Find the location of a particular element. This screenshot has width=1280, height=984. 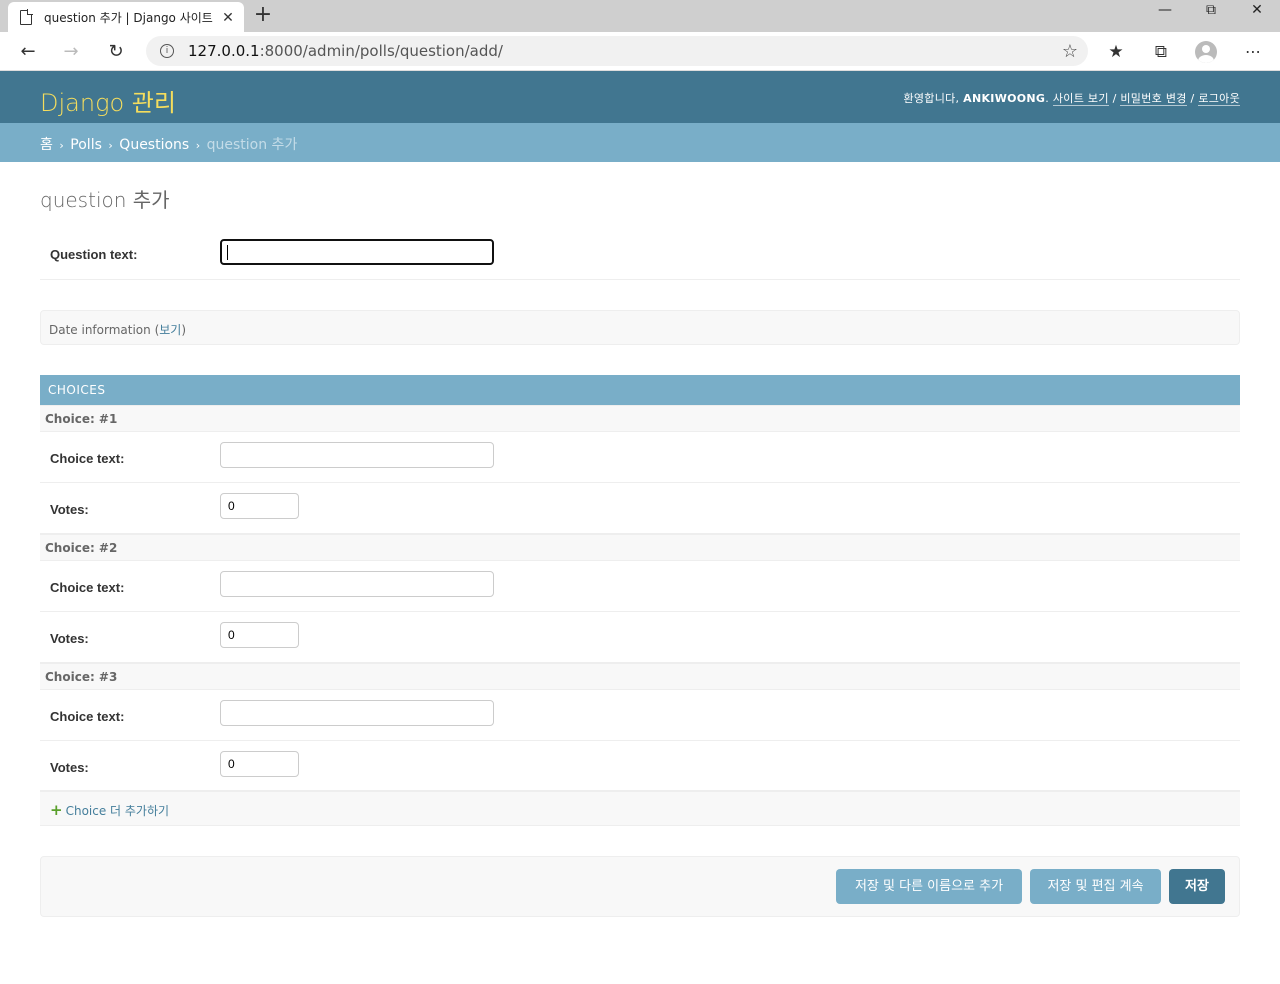

welcome-text: 환영합니다, is located at coordinates (931, 98).